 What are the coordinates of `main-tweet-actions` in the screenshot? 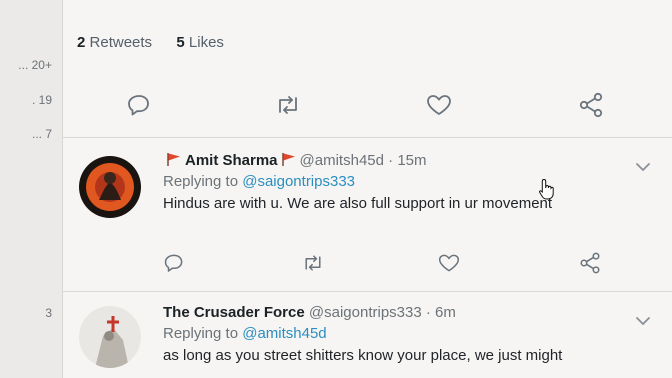 It's located at (367, 105).